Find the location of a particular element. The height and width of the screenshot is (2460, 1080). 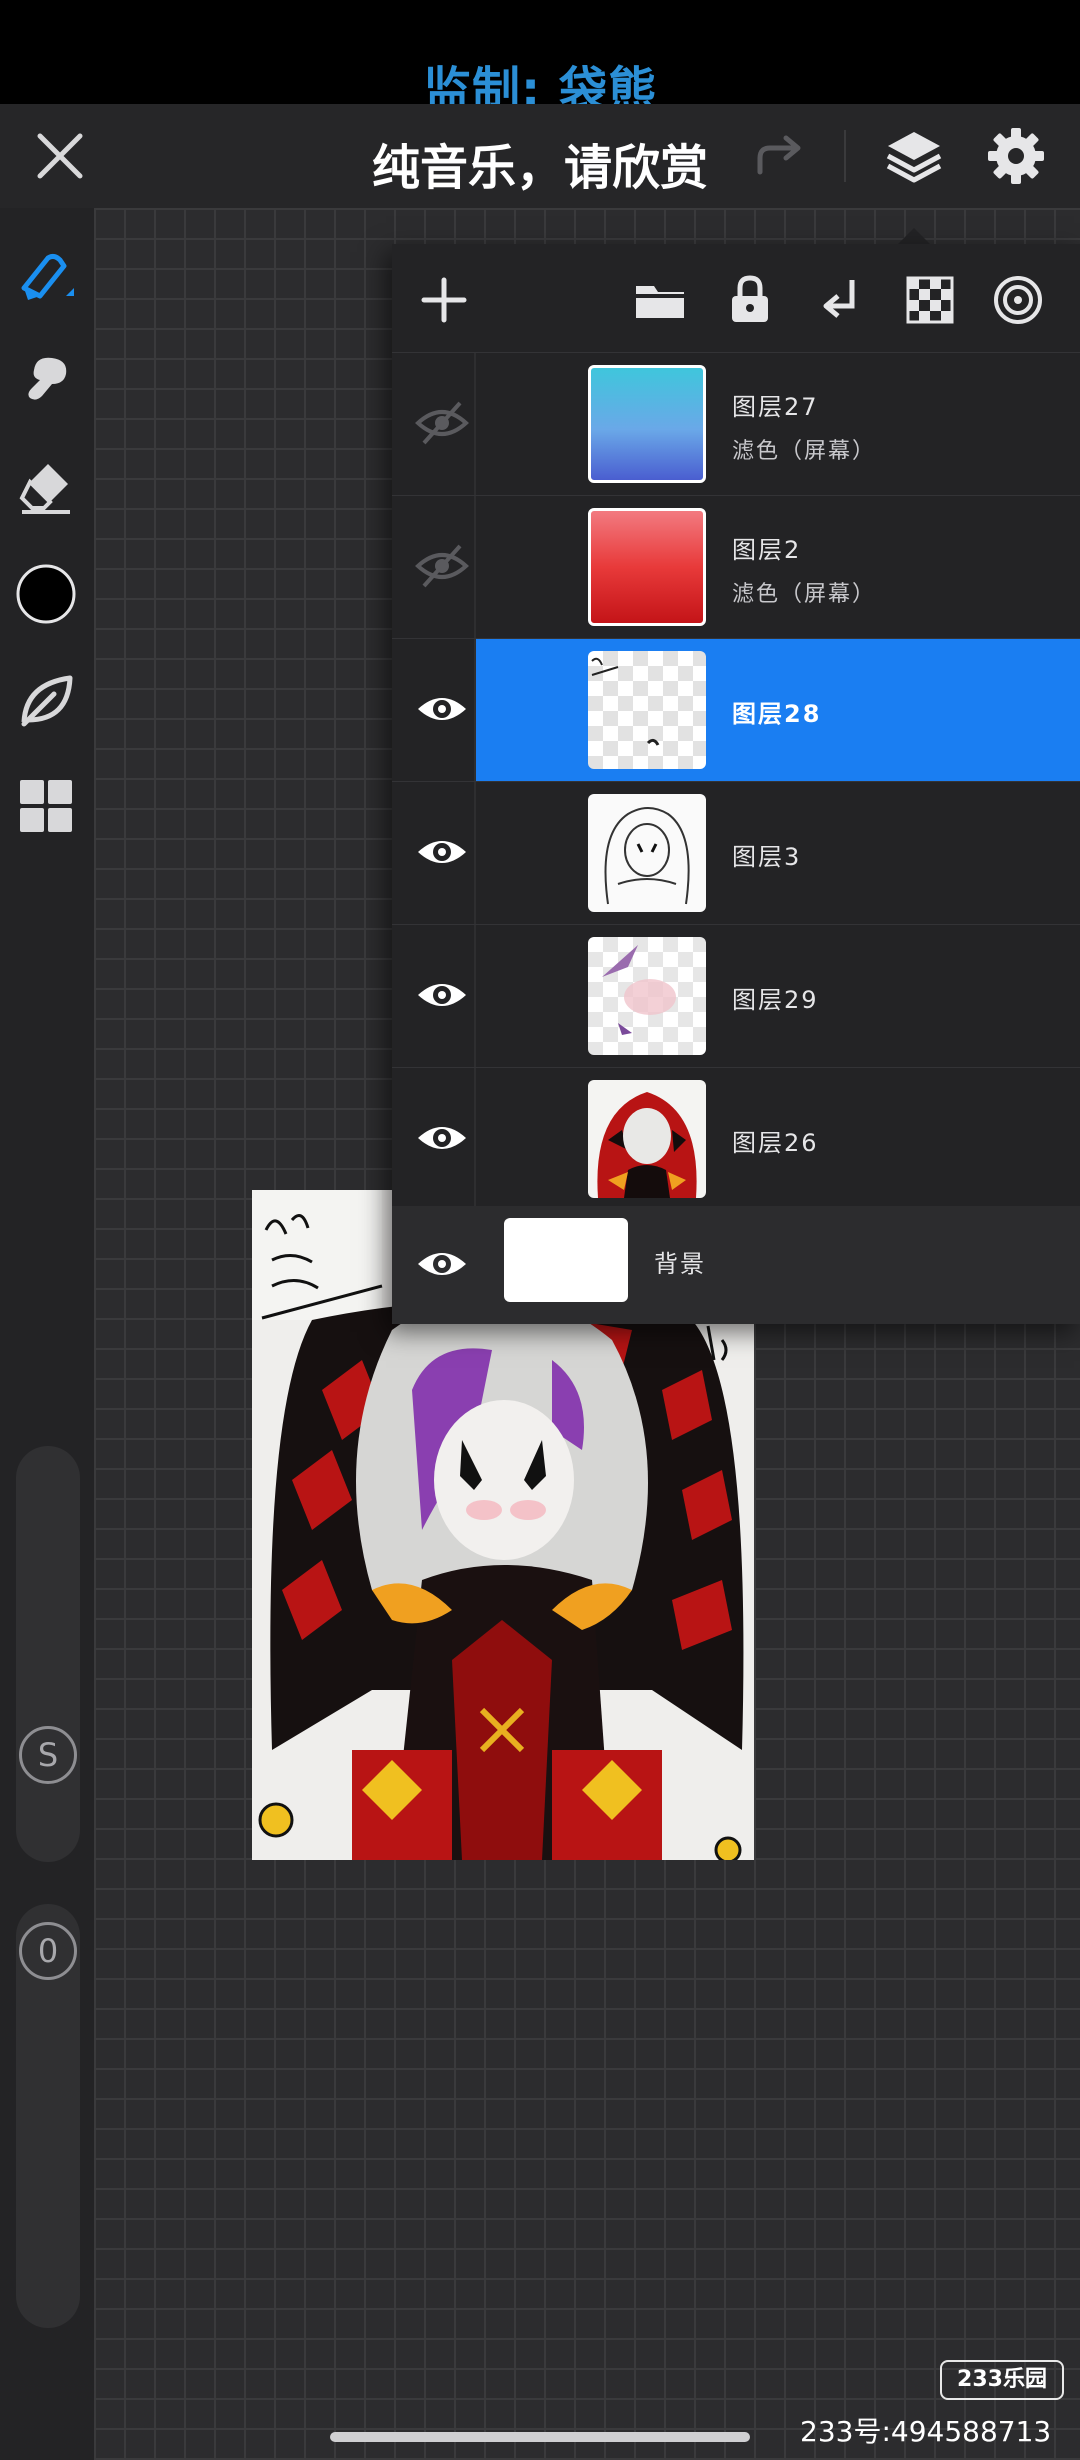

pen-icon is located at coordinates (46, 276).